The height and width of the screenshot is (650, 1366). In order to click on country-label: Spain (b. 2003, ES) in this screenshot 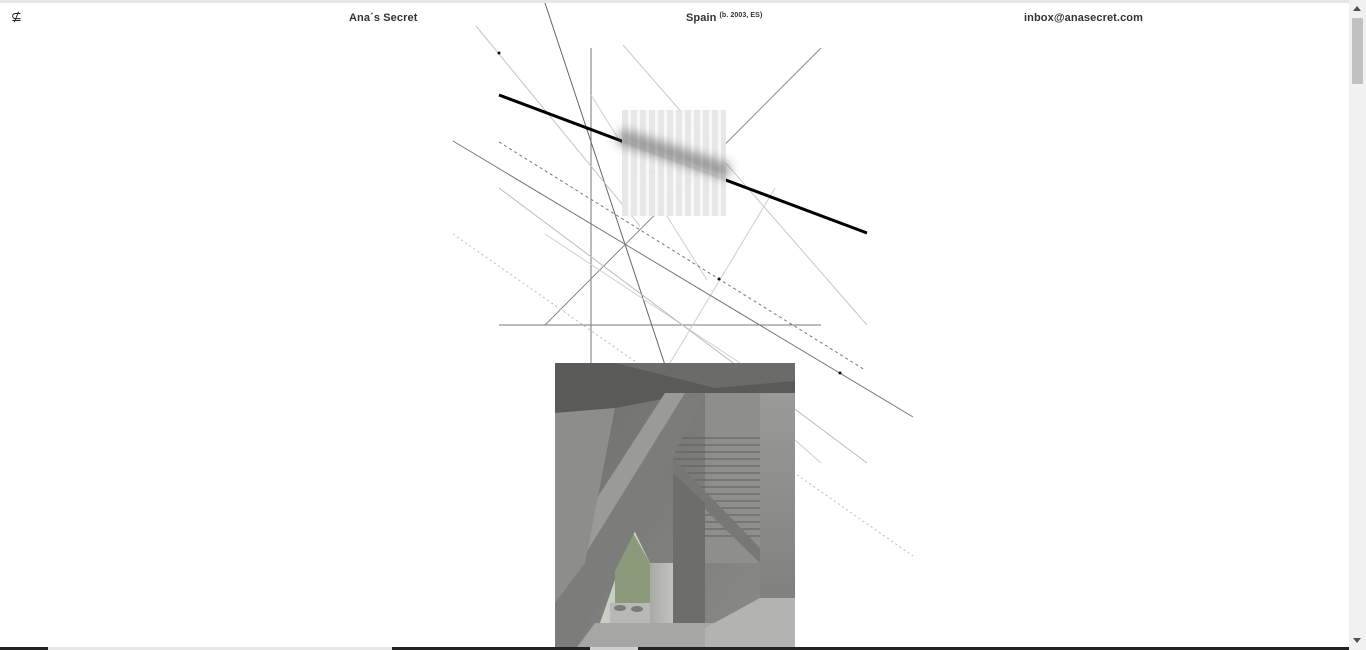, I will do `click(724, 18)`.